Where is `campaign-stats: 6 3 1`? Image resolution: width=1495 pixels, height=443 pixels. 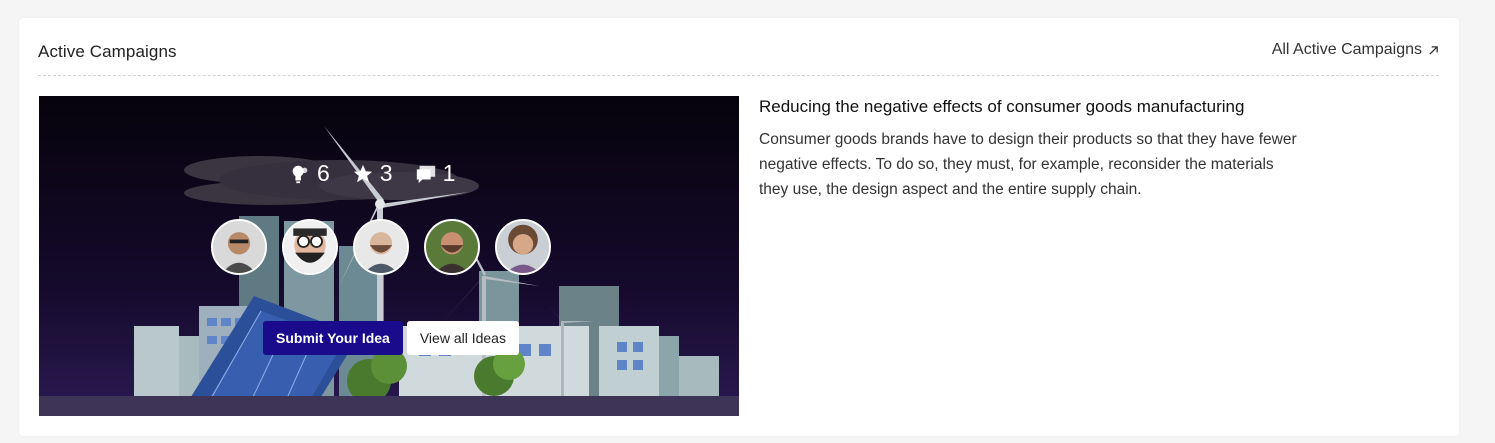
campaign-stats: 6 3 1 is located at coordinates (372, 173).